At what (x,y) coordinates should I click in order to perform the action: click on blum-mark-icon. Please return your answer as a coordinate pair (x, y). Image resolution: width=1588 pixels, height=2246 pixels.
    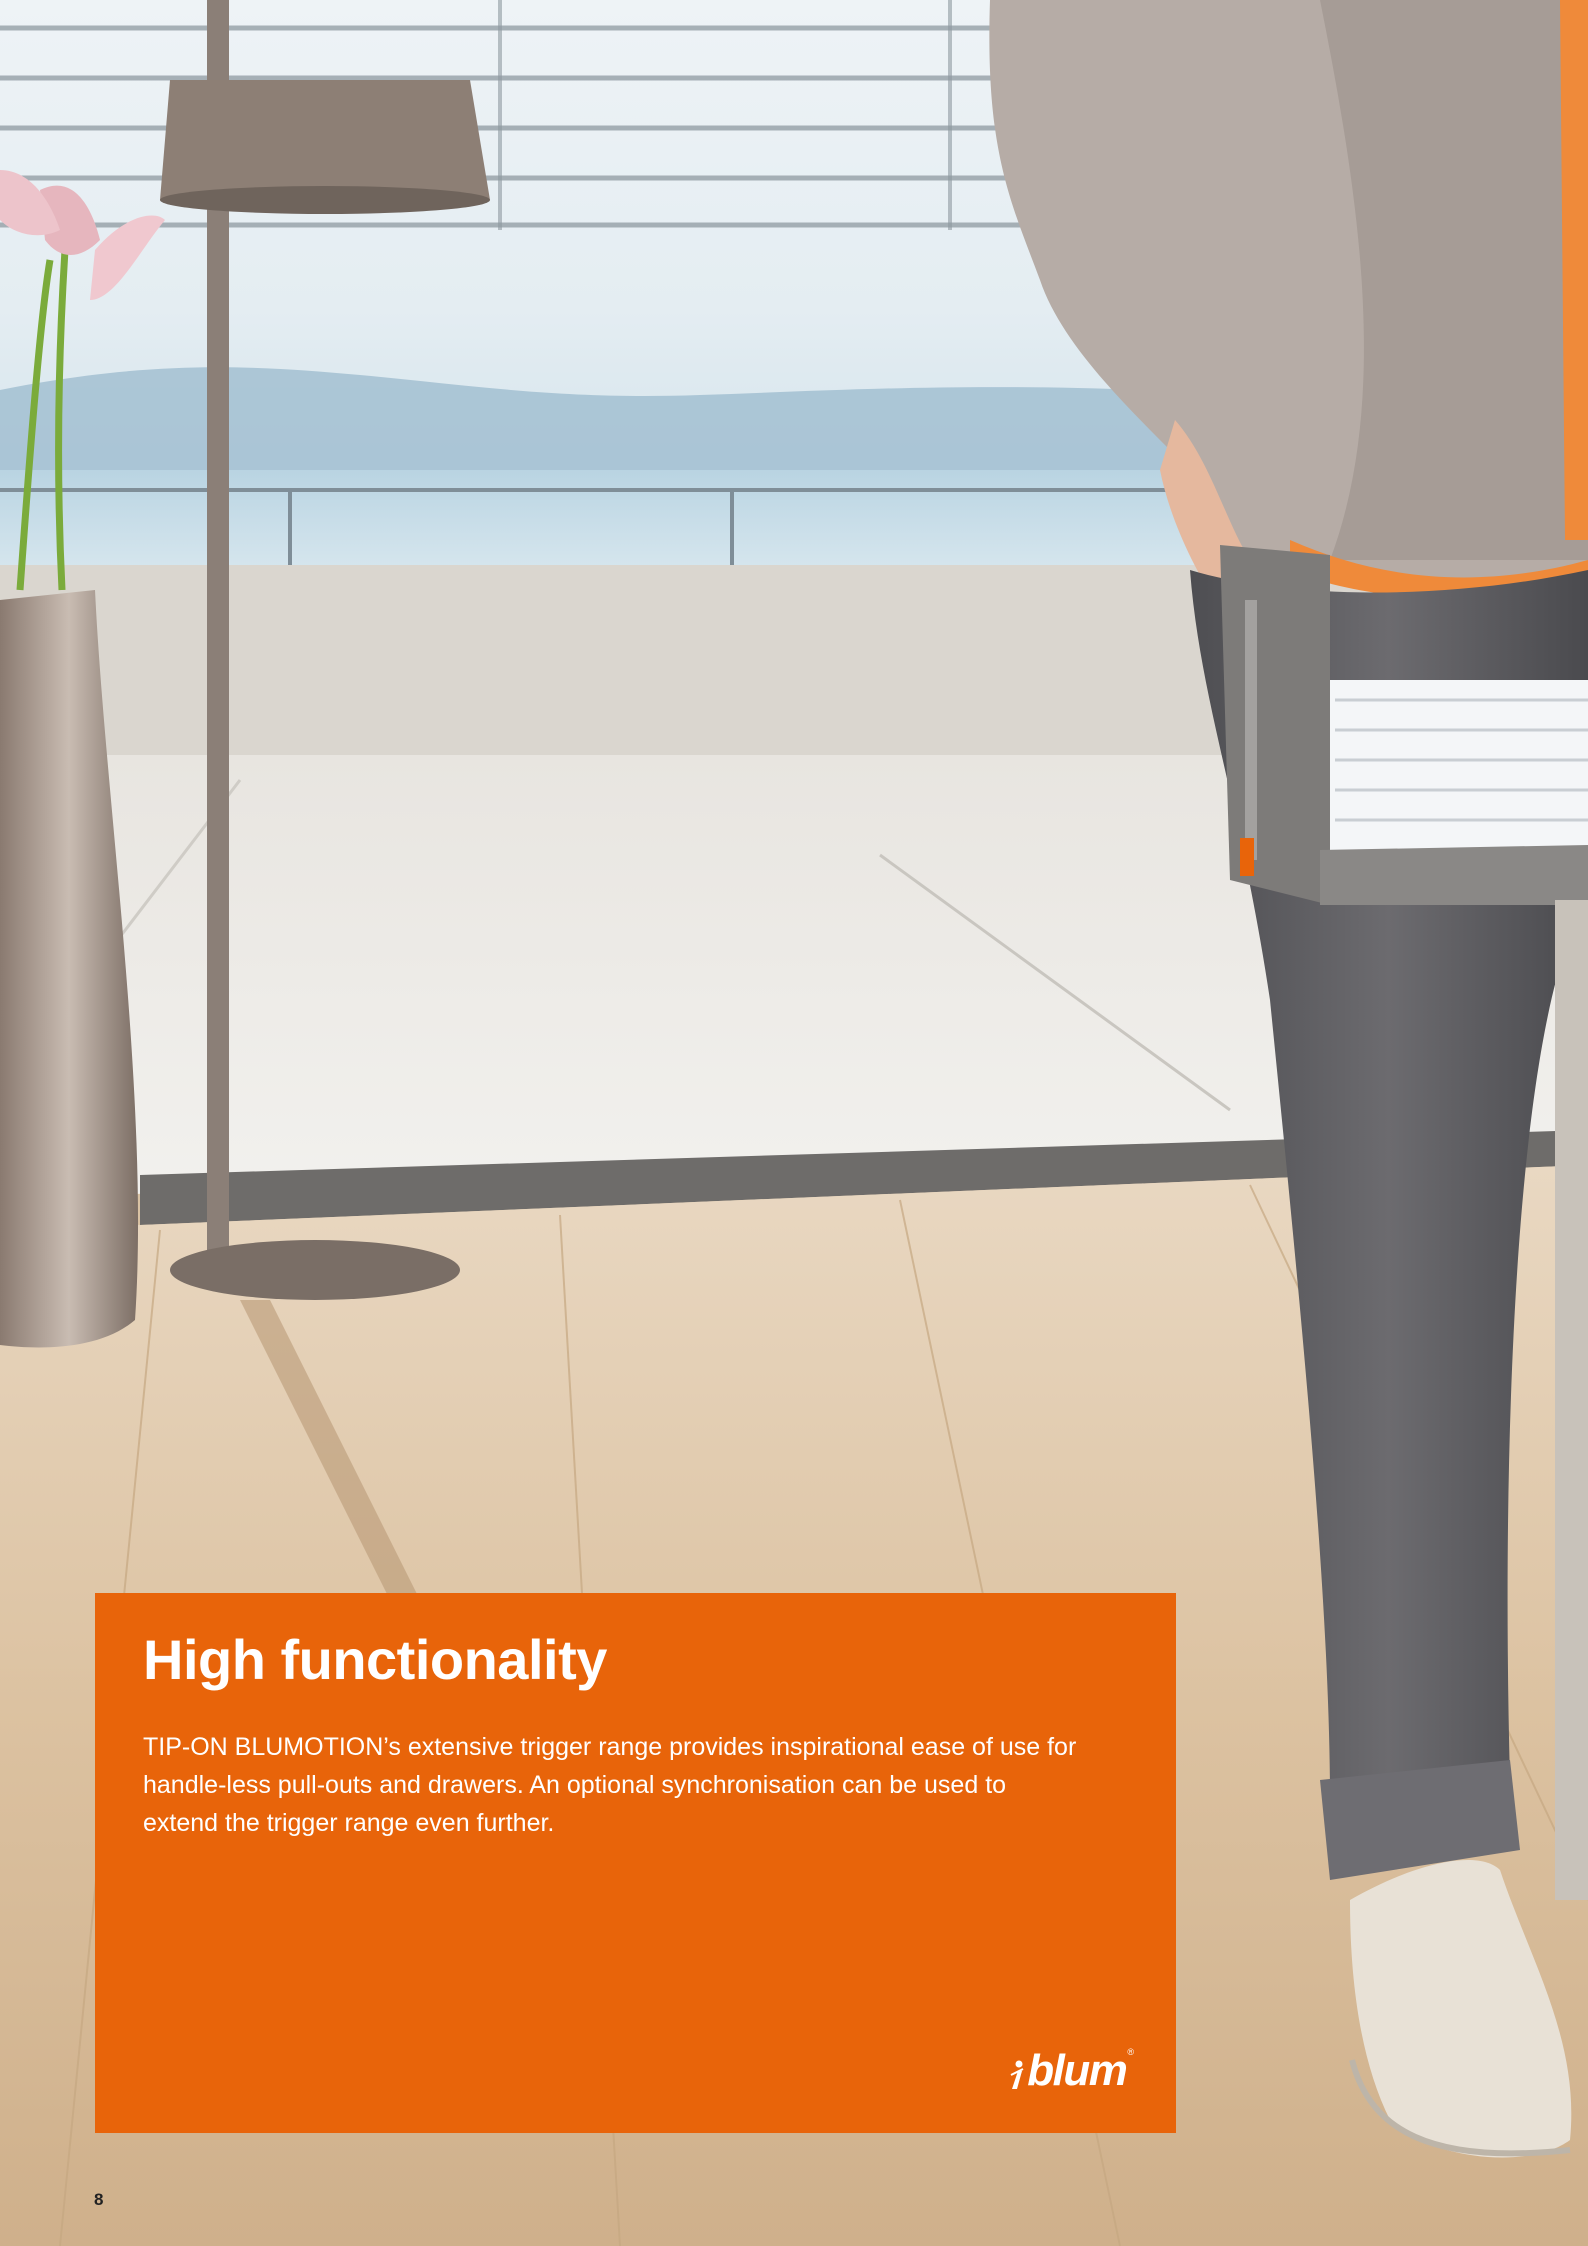
    Looking at the image, I should click on (1017, 2074).